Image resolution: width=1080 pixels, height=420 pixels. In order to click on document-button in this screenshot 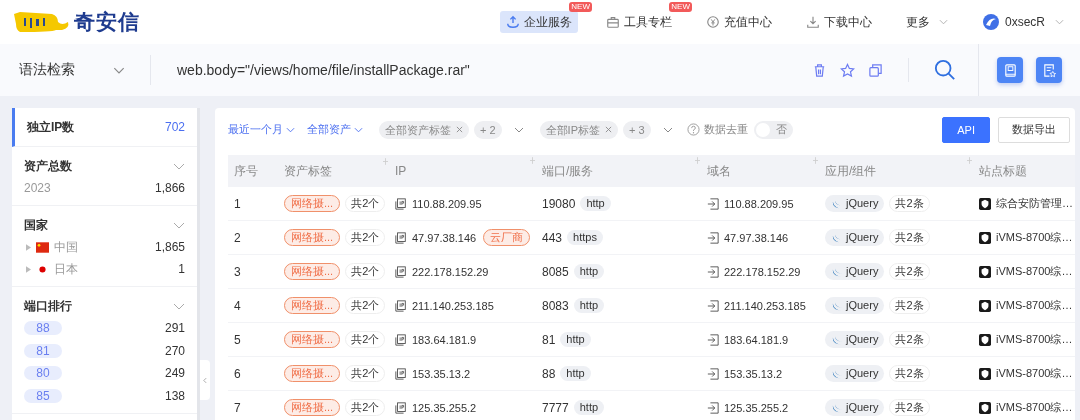, I will do `click(1010, 70)`.